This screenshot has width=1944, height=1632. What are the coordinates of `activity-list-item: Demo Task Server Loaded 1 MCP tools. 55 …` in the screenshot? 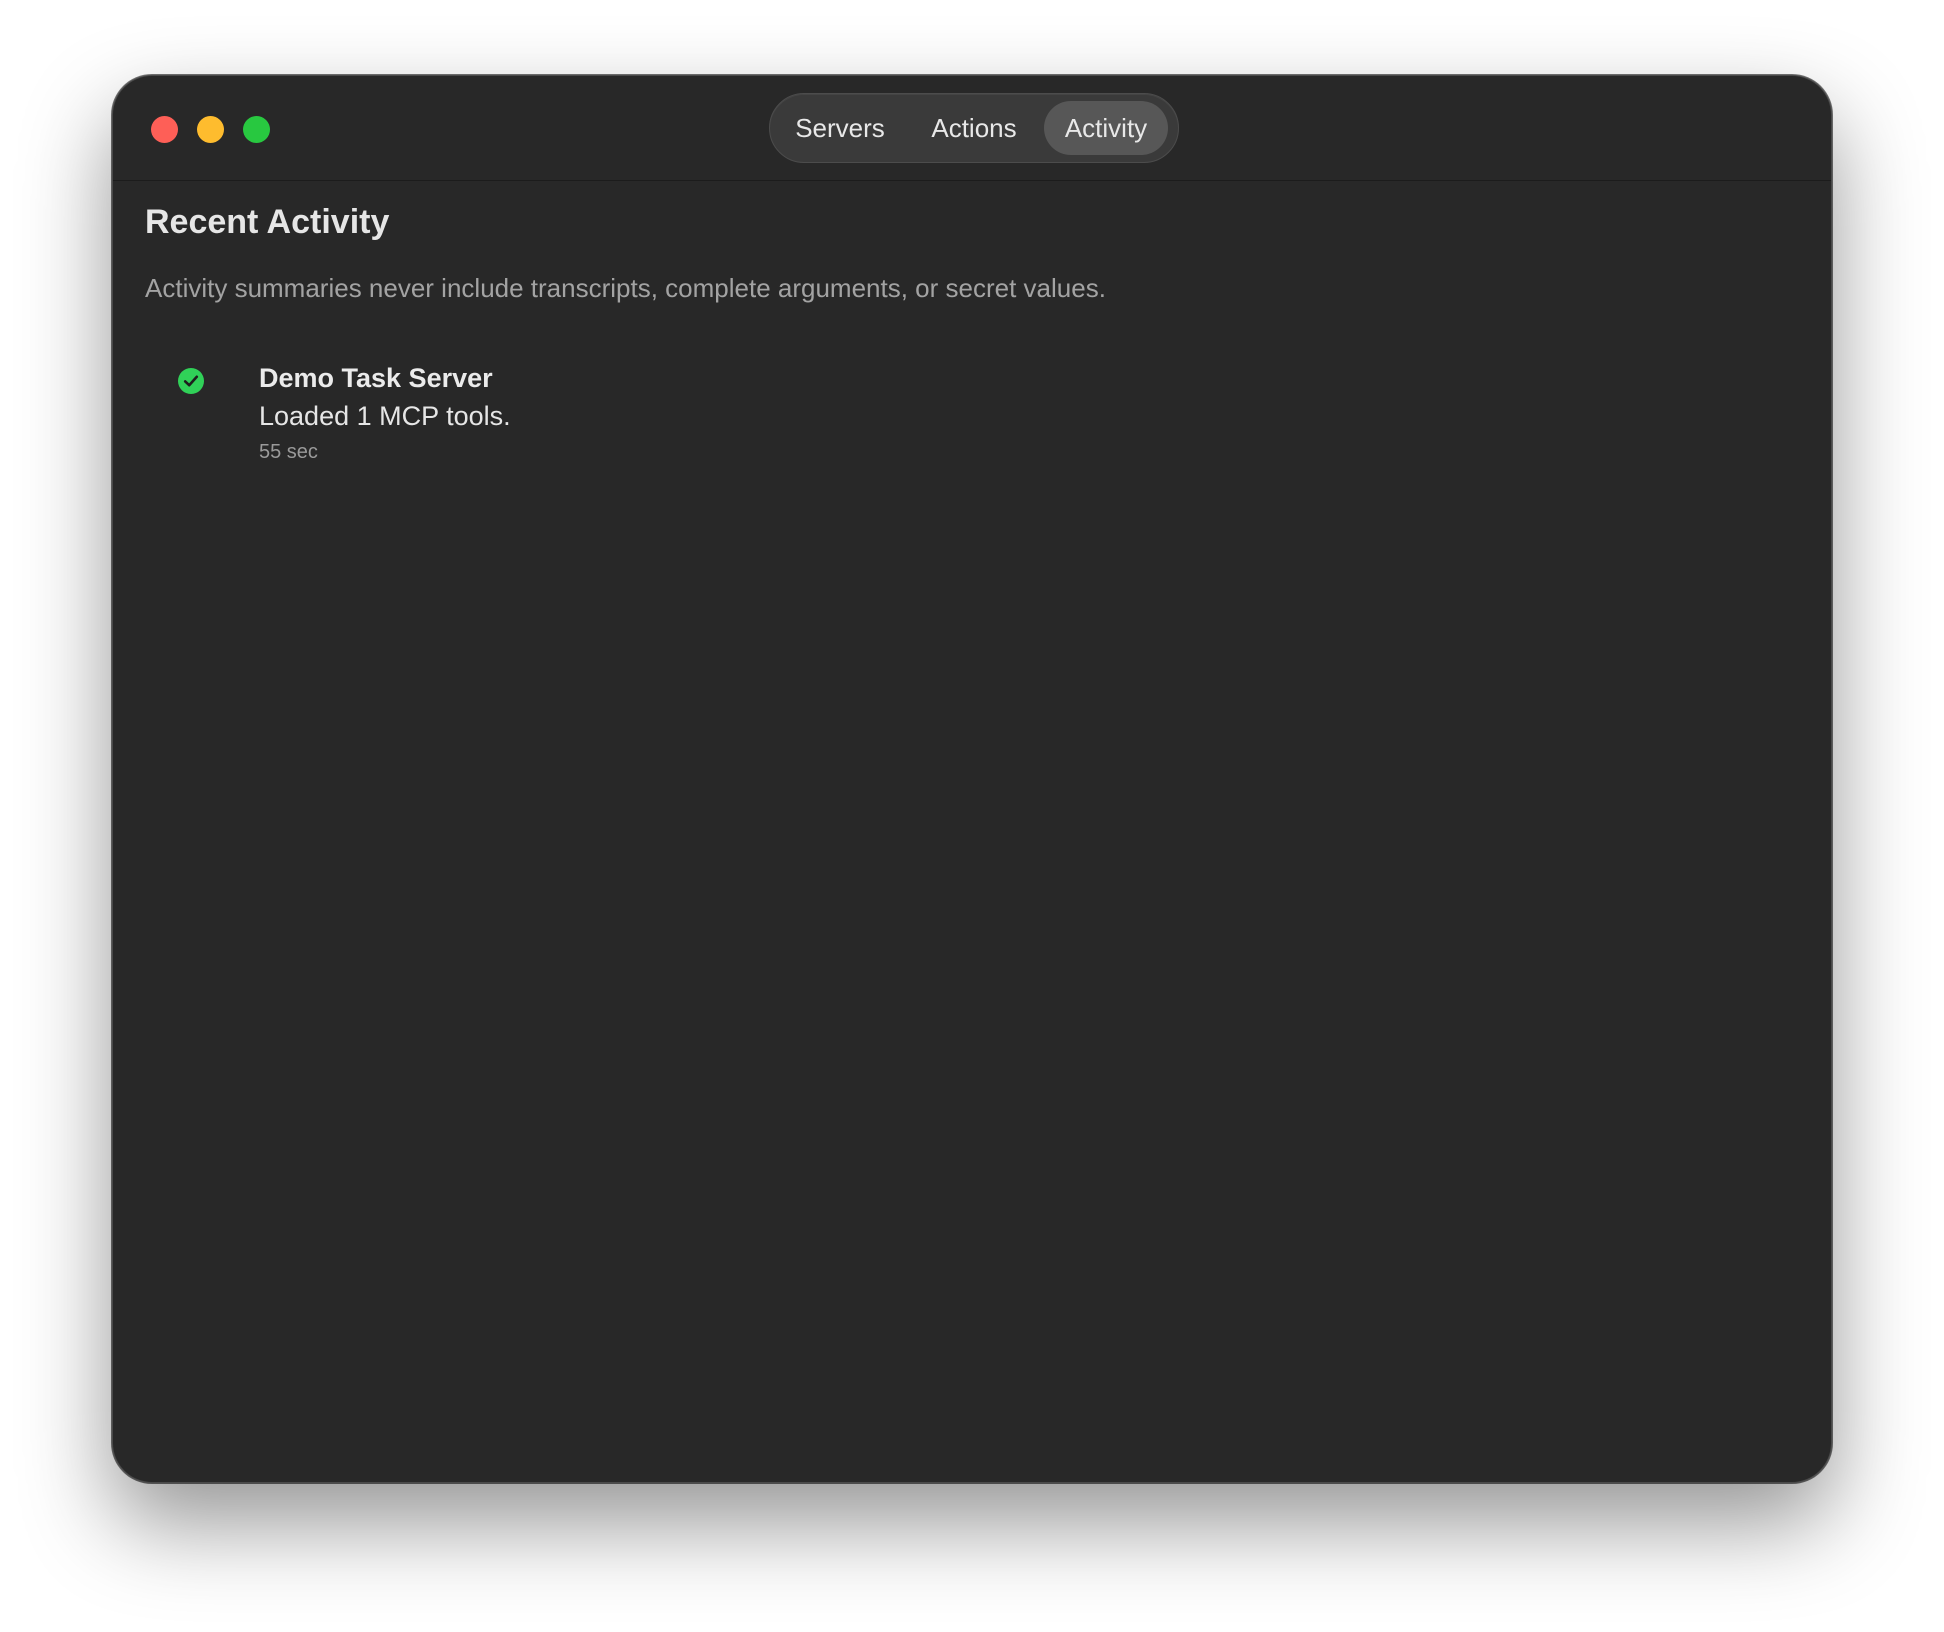 It's located at (627, 421).